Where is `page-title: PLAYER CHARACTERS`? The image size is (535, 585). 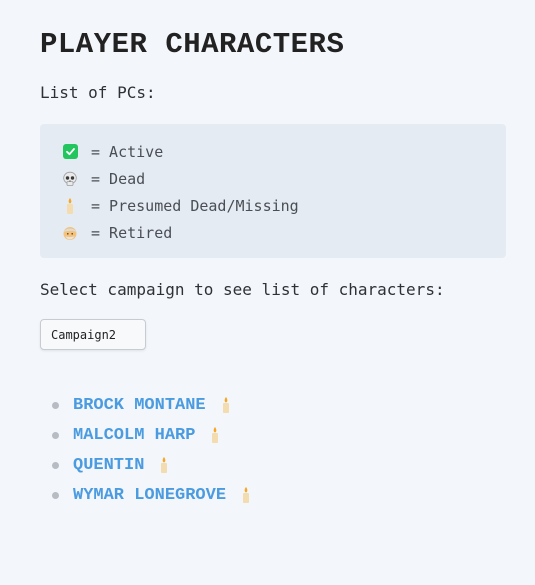
page-title: PLAYER CHARACTERS is located at coordinates (192, 44).